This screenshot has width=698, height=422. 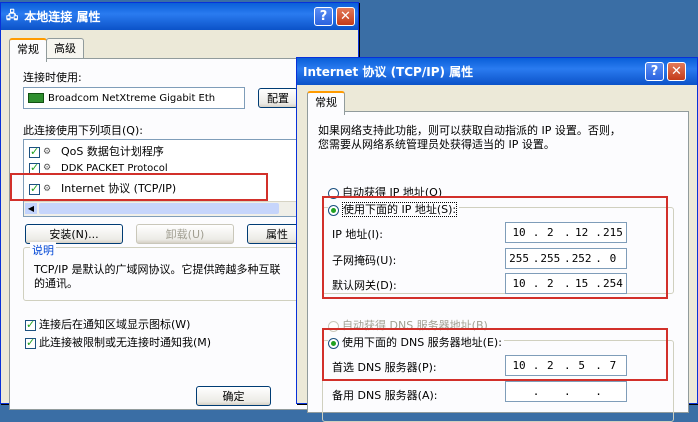 What do you see at coordinates (278, 98) in the screenshot?
I see `configure-button: 配置` at bounding box center [278, 98].